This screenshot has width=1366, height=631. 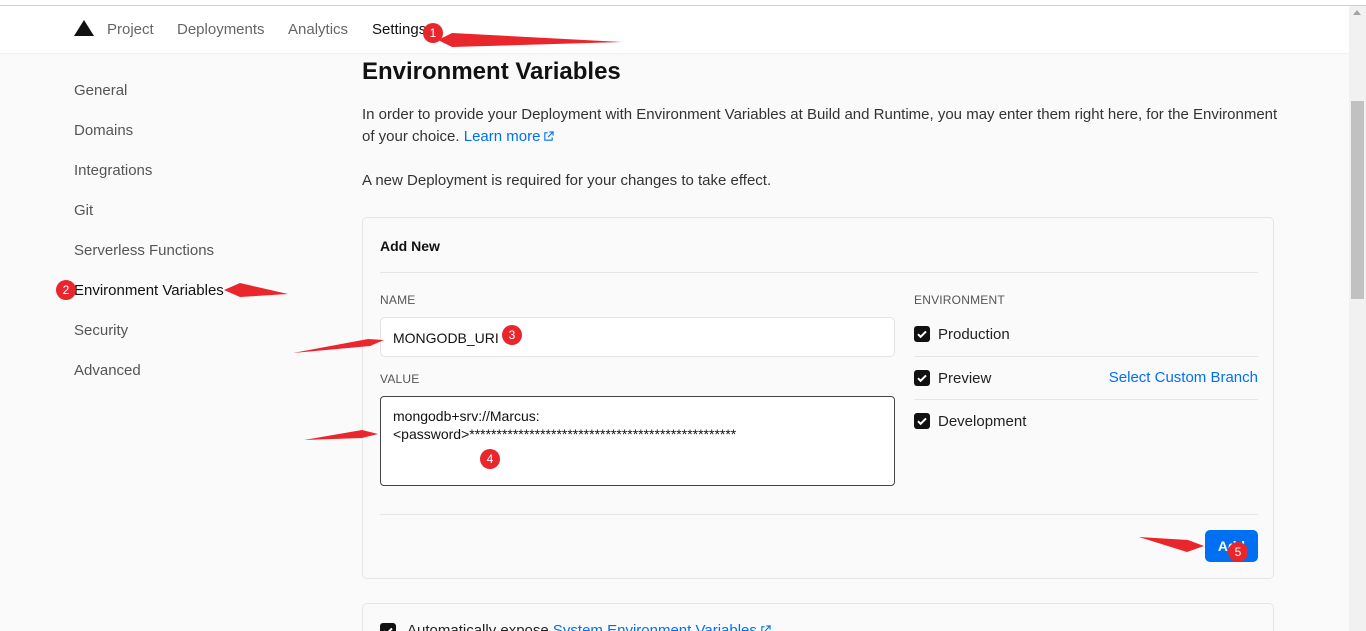 What do you see at coordinates (410, 246) in the screenshot?
I see `add-new-title: Add New` at bounding box center [410, 246].